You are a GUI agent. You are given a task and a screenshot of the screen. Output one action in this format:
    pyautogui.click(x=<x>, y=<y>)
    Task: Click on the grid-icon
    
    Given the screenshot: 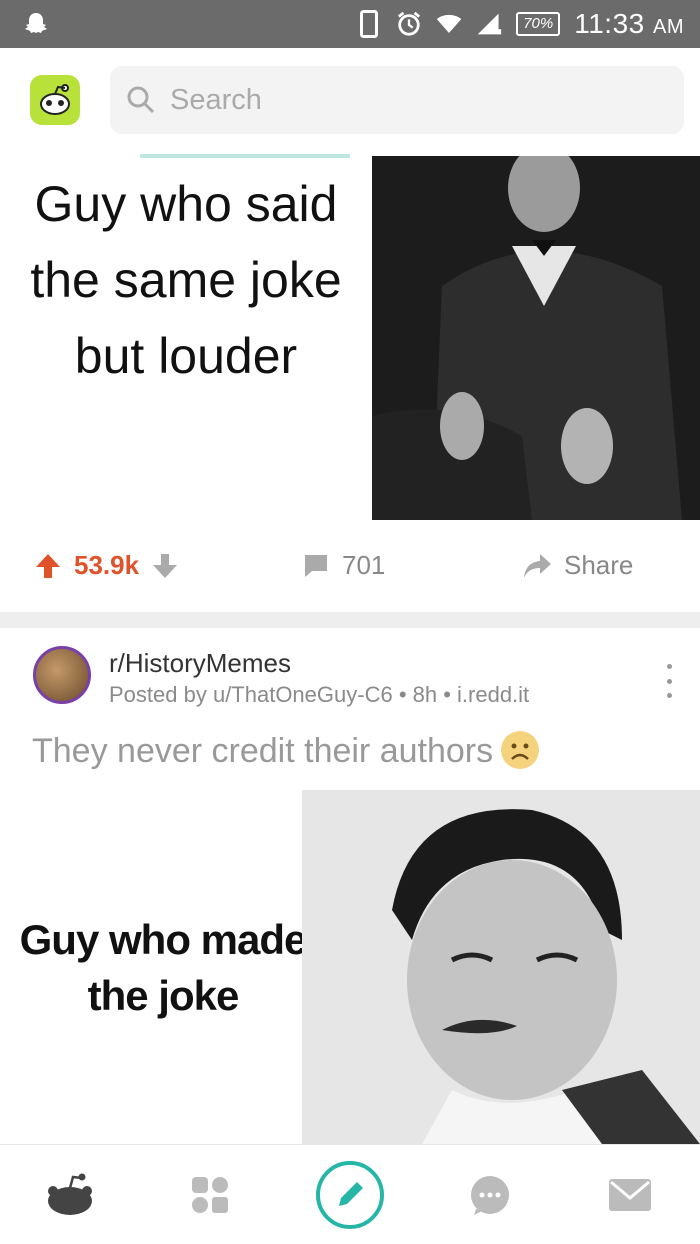 What is the action you would take?
    pyautogui.click(x=210, y=1195)
    